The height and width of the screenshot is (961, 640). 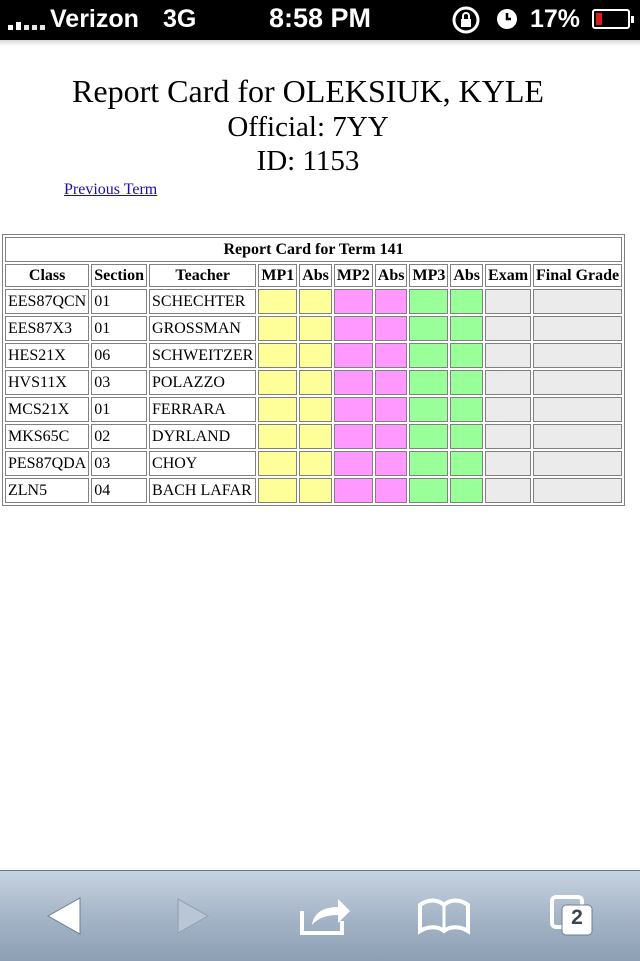 What do you see at coordinates (577, 917) in the screenshot?
I see `tabs-count: 2` at bounding box center [577, 917].